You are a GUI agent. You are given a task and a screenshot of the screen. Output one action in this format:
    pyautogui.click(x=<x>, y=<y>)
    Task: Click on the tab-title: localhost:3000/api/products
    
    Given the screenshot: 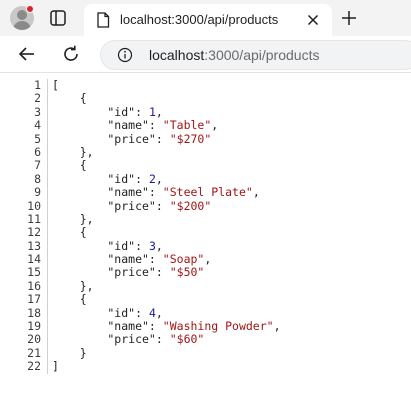 What is the action you would take?
    pyautogui.click(x=199, y=19)
    